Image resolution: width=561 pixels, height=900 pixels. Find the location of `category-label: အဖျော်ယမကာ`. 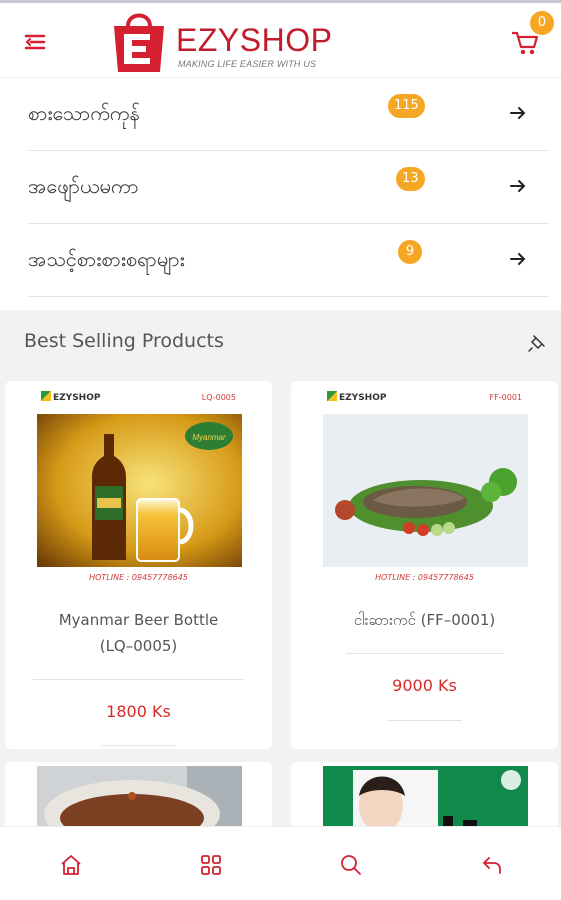

category-label: အဖျော်ယမကာ is located at coordinates (83, 186).